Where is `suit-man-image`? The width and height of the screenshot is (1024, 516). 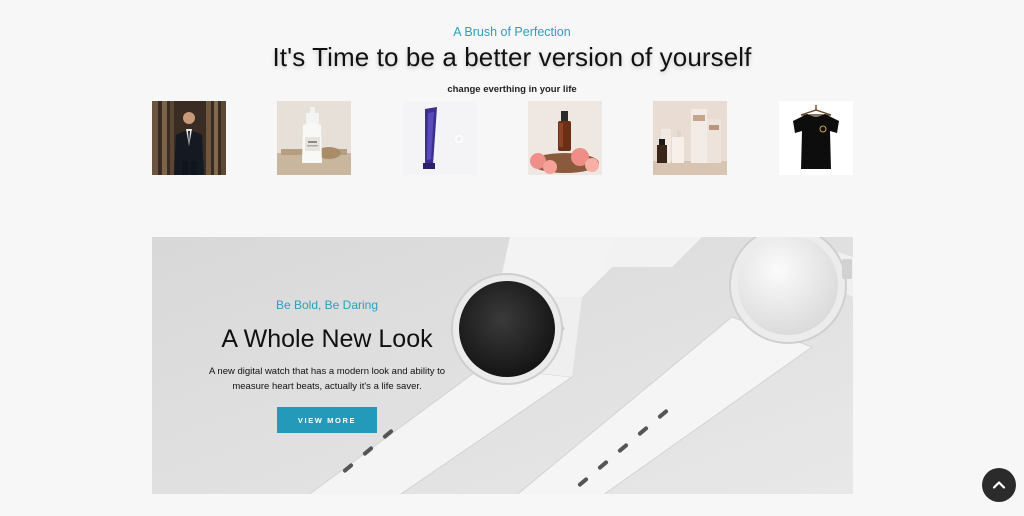
suit-man-image is located at coordinates (189, 138).